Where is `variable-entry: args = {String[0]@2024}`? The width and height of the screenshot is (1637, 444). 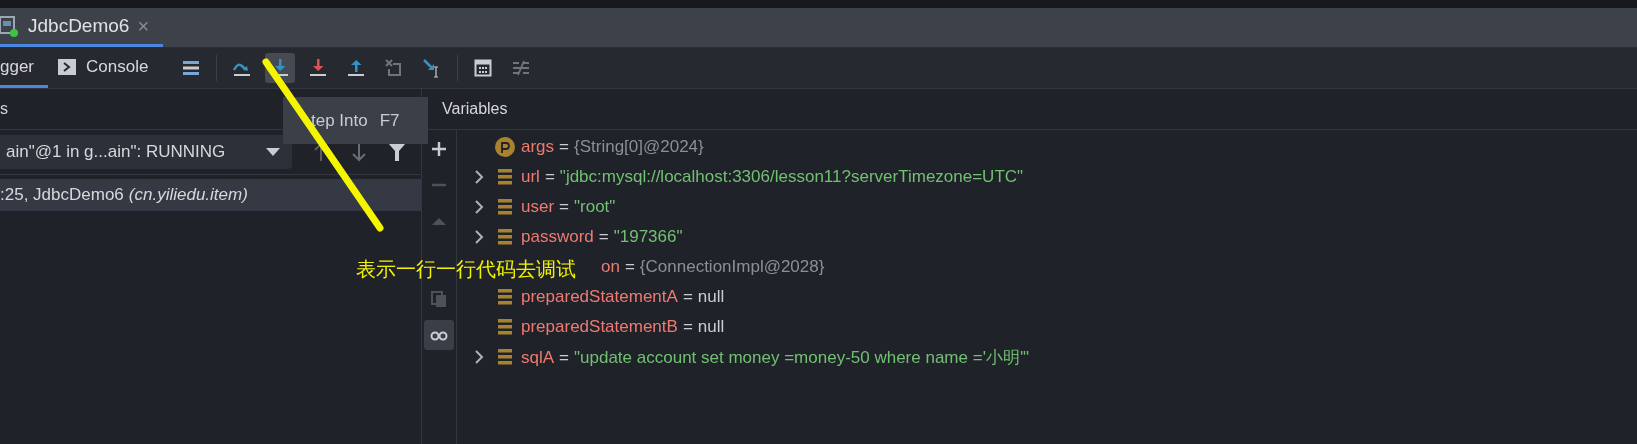
variable-entry: args = {String[0]@2024} is located at coordinates (612, 147).